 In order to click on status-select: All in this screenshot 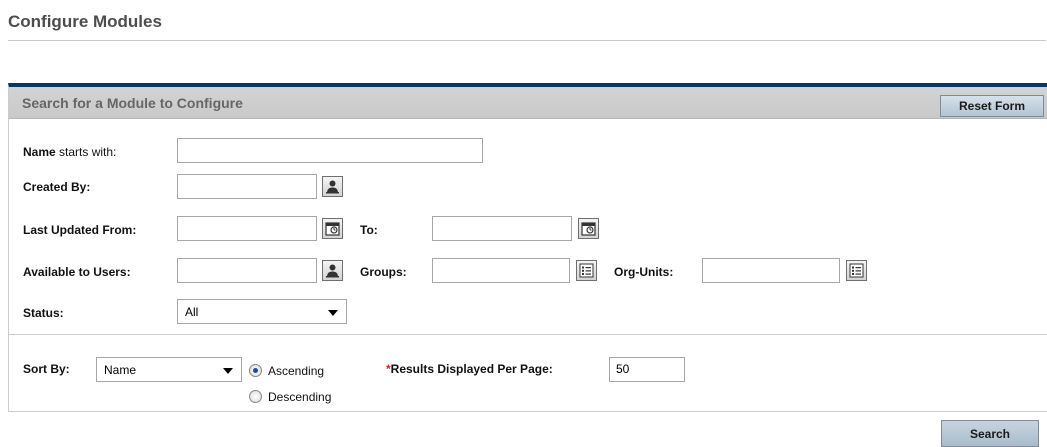, I will do `click(262, 311)`.